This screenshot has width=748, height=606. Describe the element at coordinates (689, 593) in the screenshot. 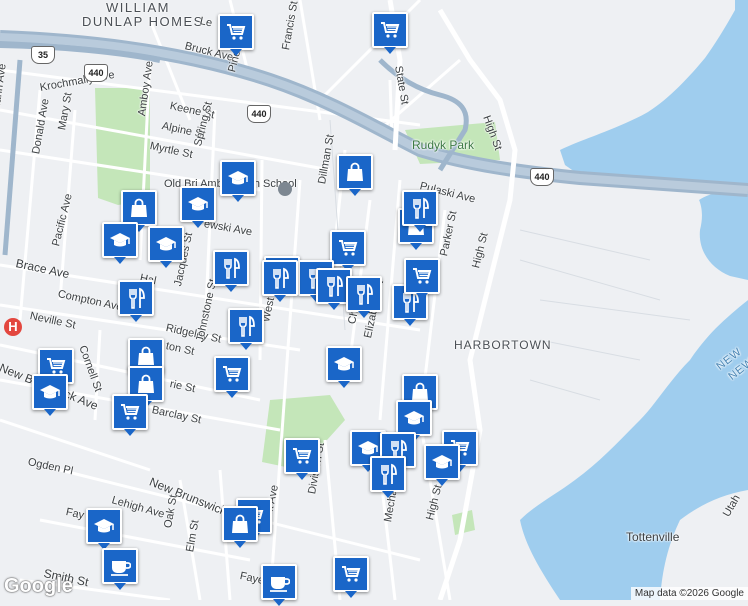

I see `map-attribution: Map data ©2026 Google` at that location.